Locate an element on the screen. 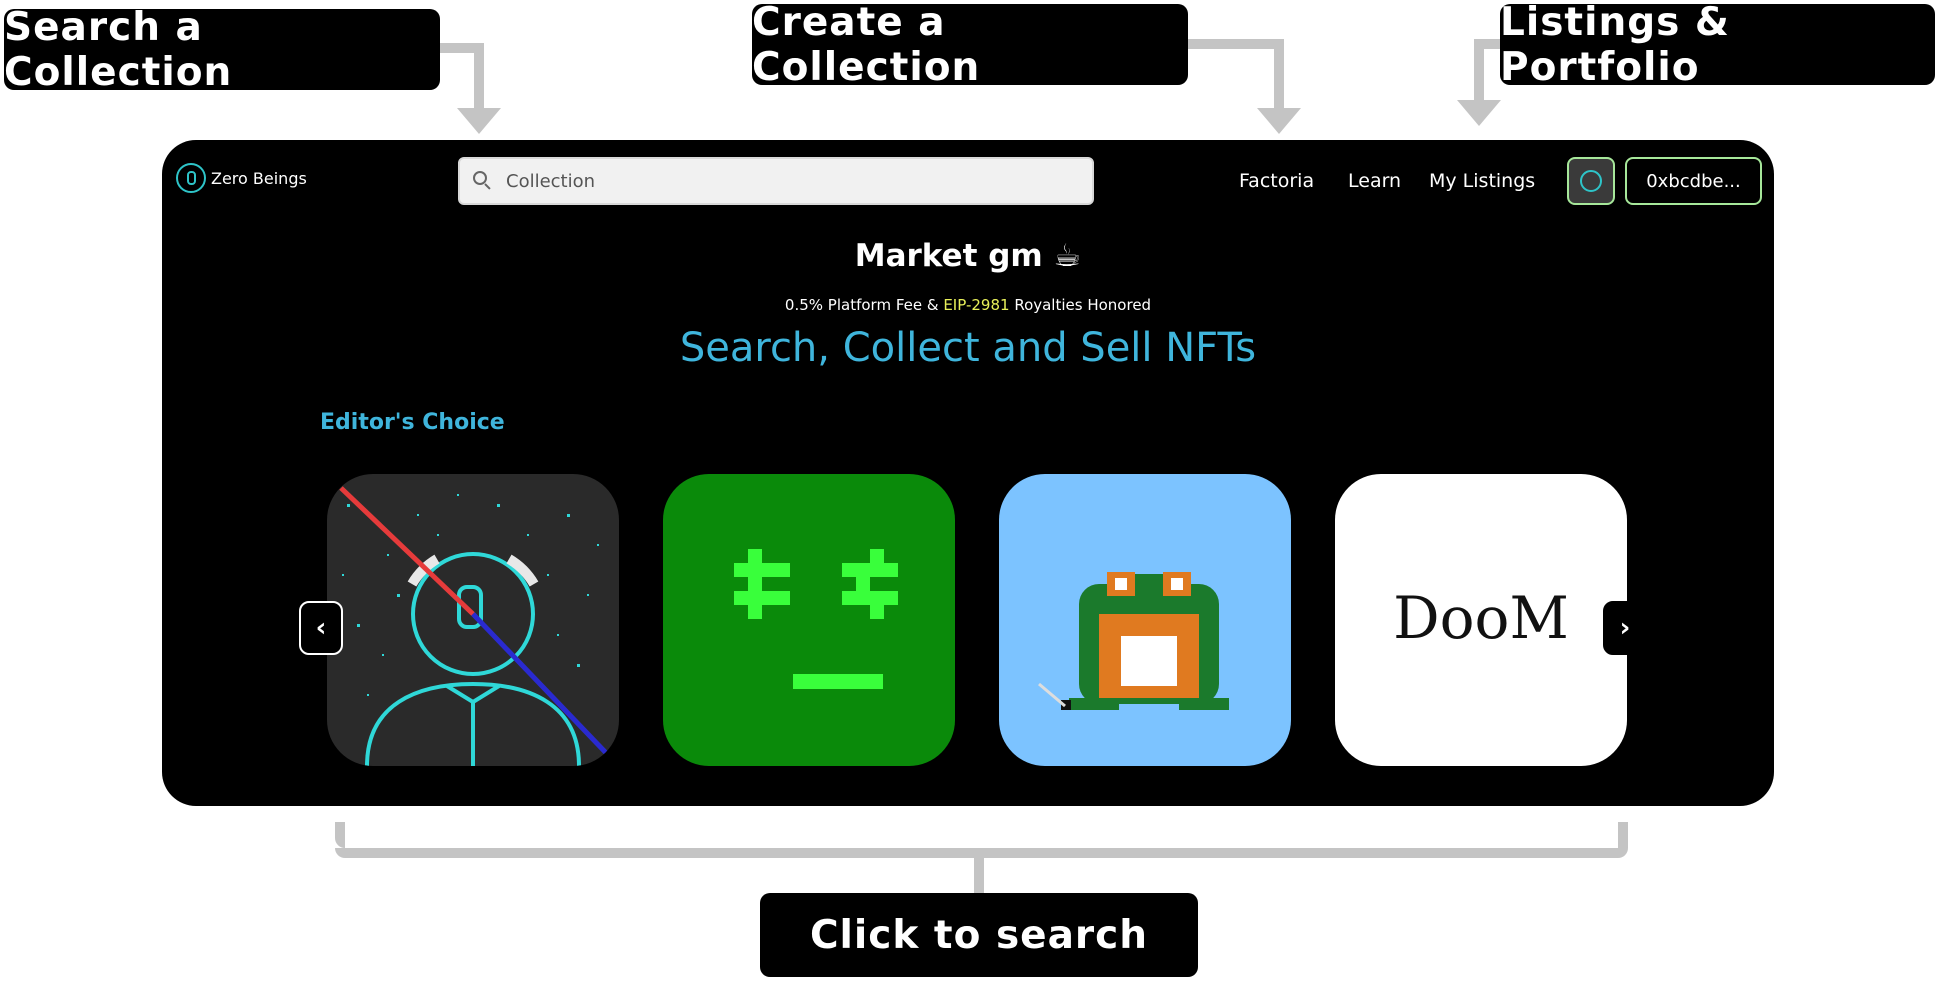  arrowhead-listings is located at coordinates (1479, 113).